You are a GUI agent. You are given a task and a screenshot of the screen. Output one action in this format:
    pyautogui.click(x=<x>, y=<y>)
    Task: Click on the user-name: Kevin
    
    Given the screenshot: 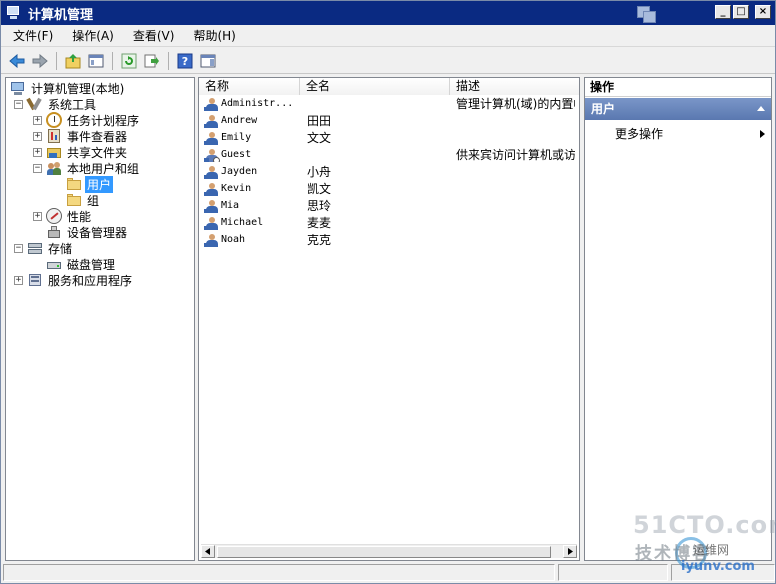 What is the action you would take?
    pyautogui.click(x=236, y=188)
    